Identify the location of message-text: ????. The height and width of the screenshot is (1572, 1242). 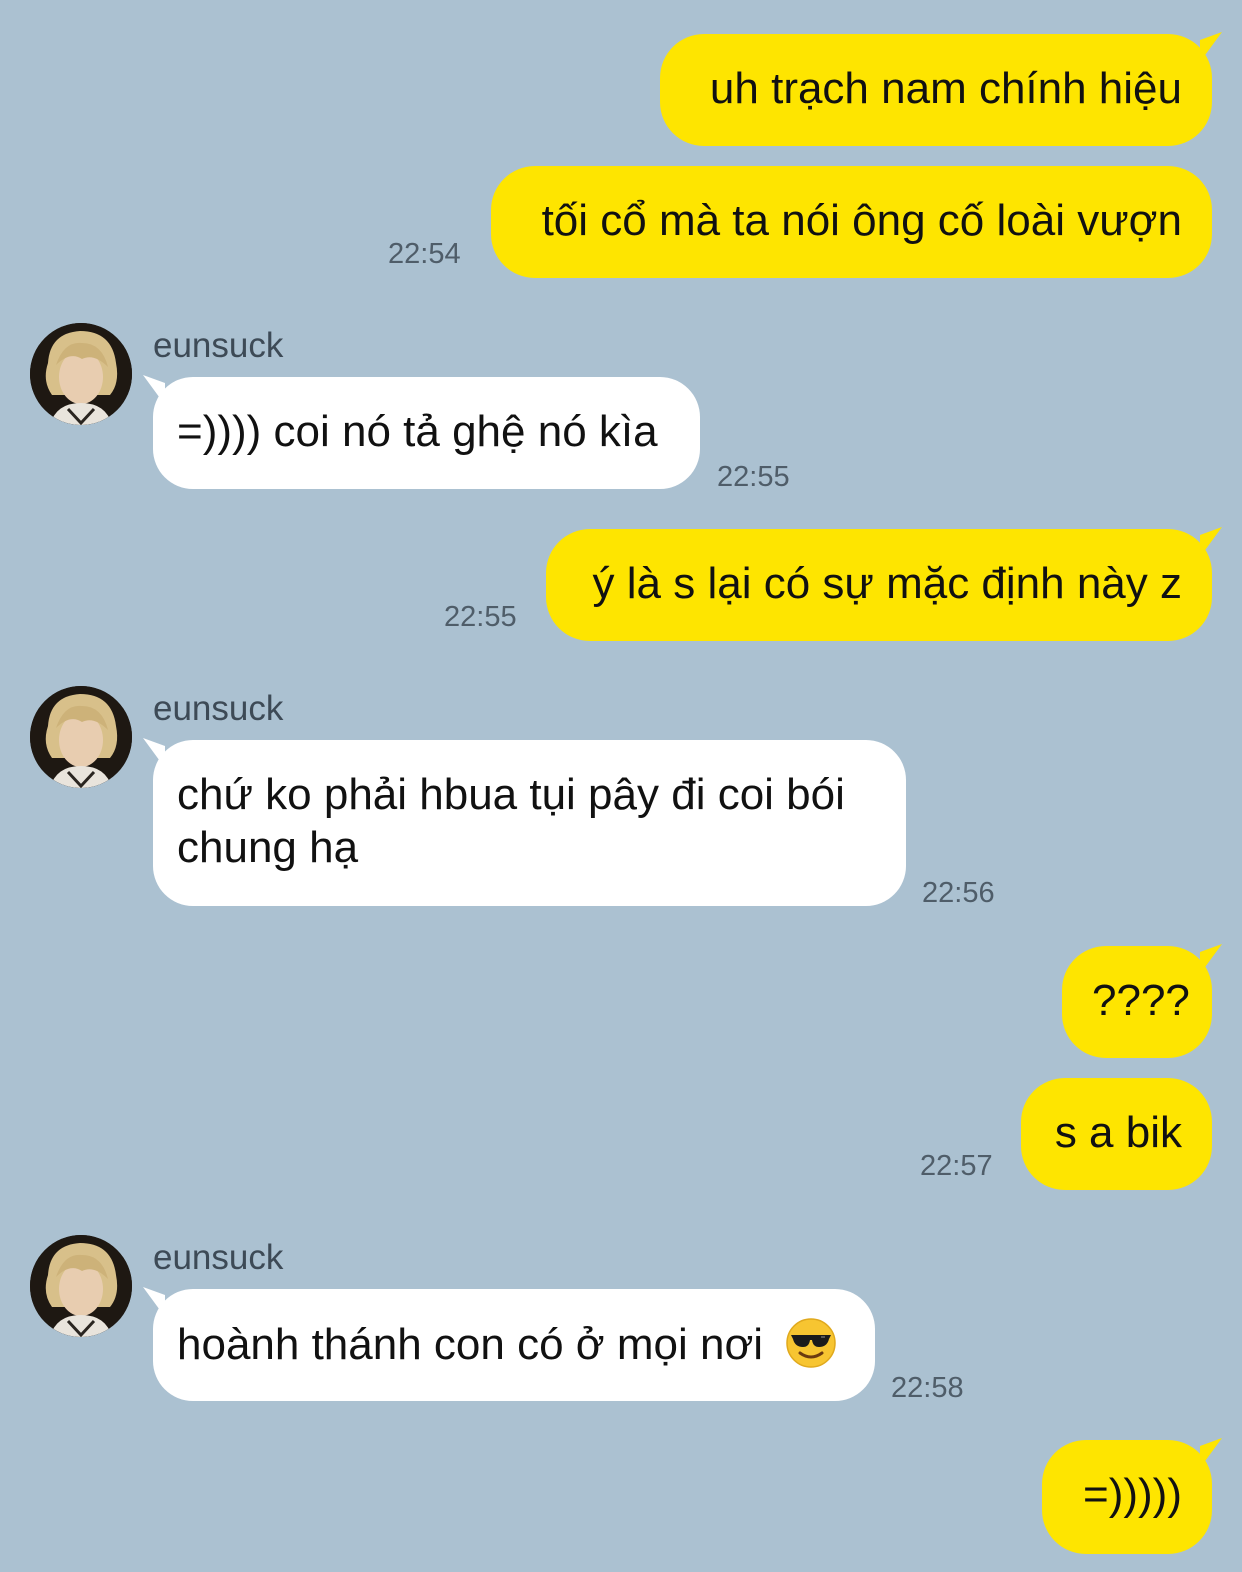
(1141, 1000).